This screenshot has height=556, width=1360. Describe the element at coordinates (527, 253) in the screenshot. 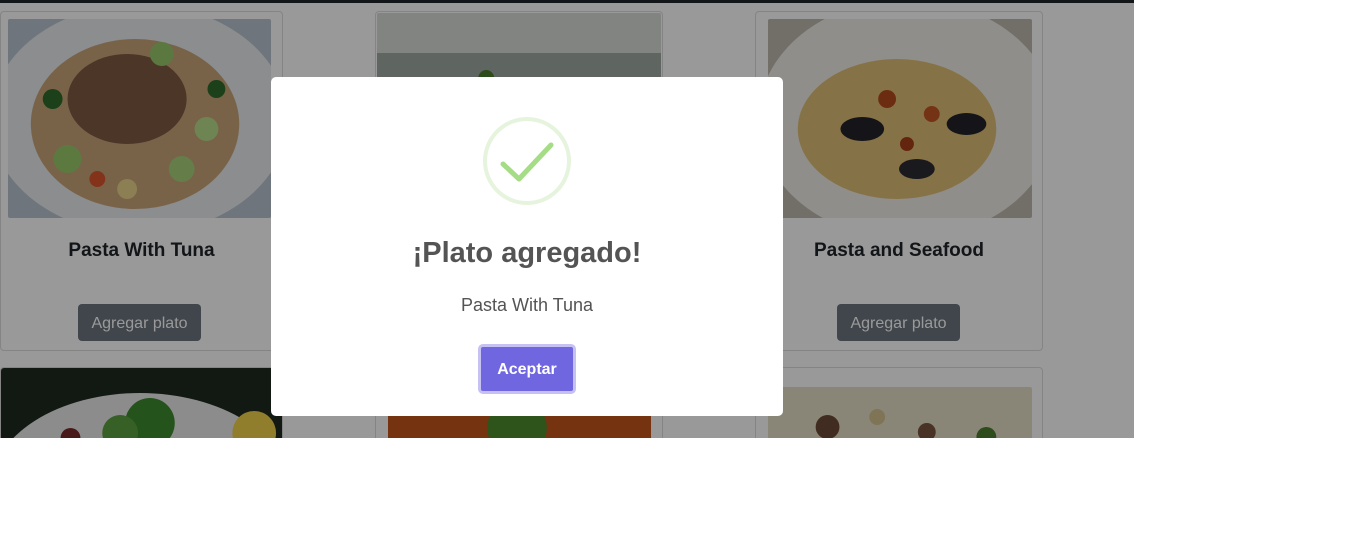

I see `dialog-title: ¡Plato agregado!` at that location.